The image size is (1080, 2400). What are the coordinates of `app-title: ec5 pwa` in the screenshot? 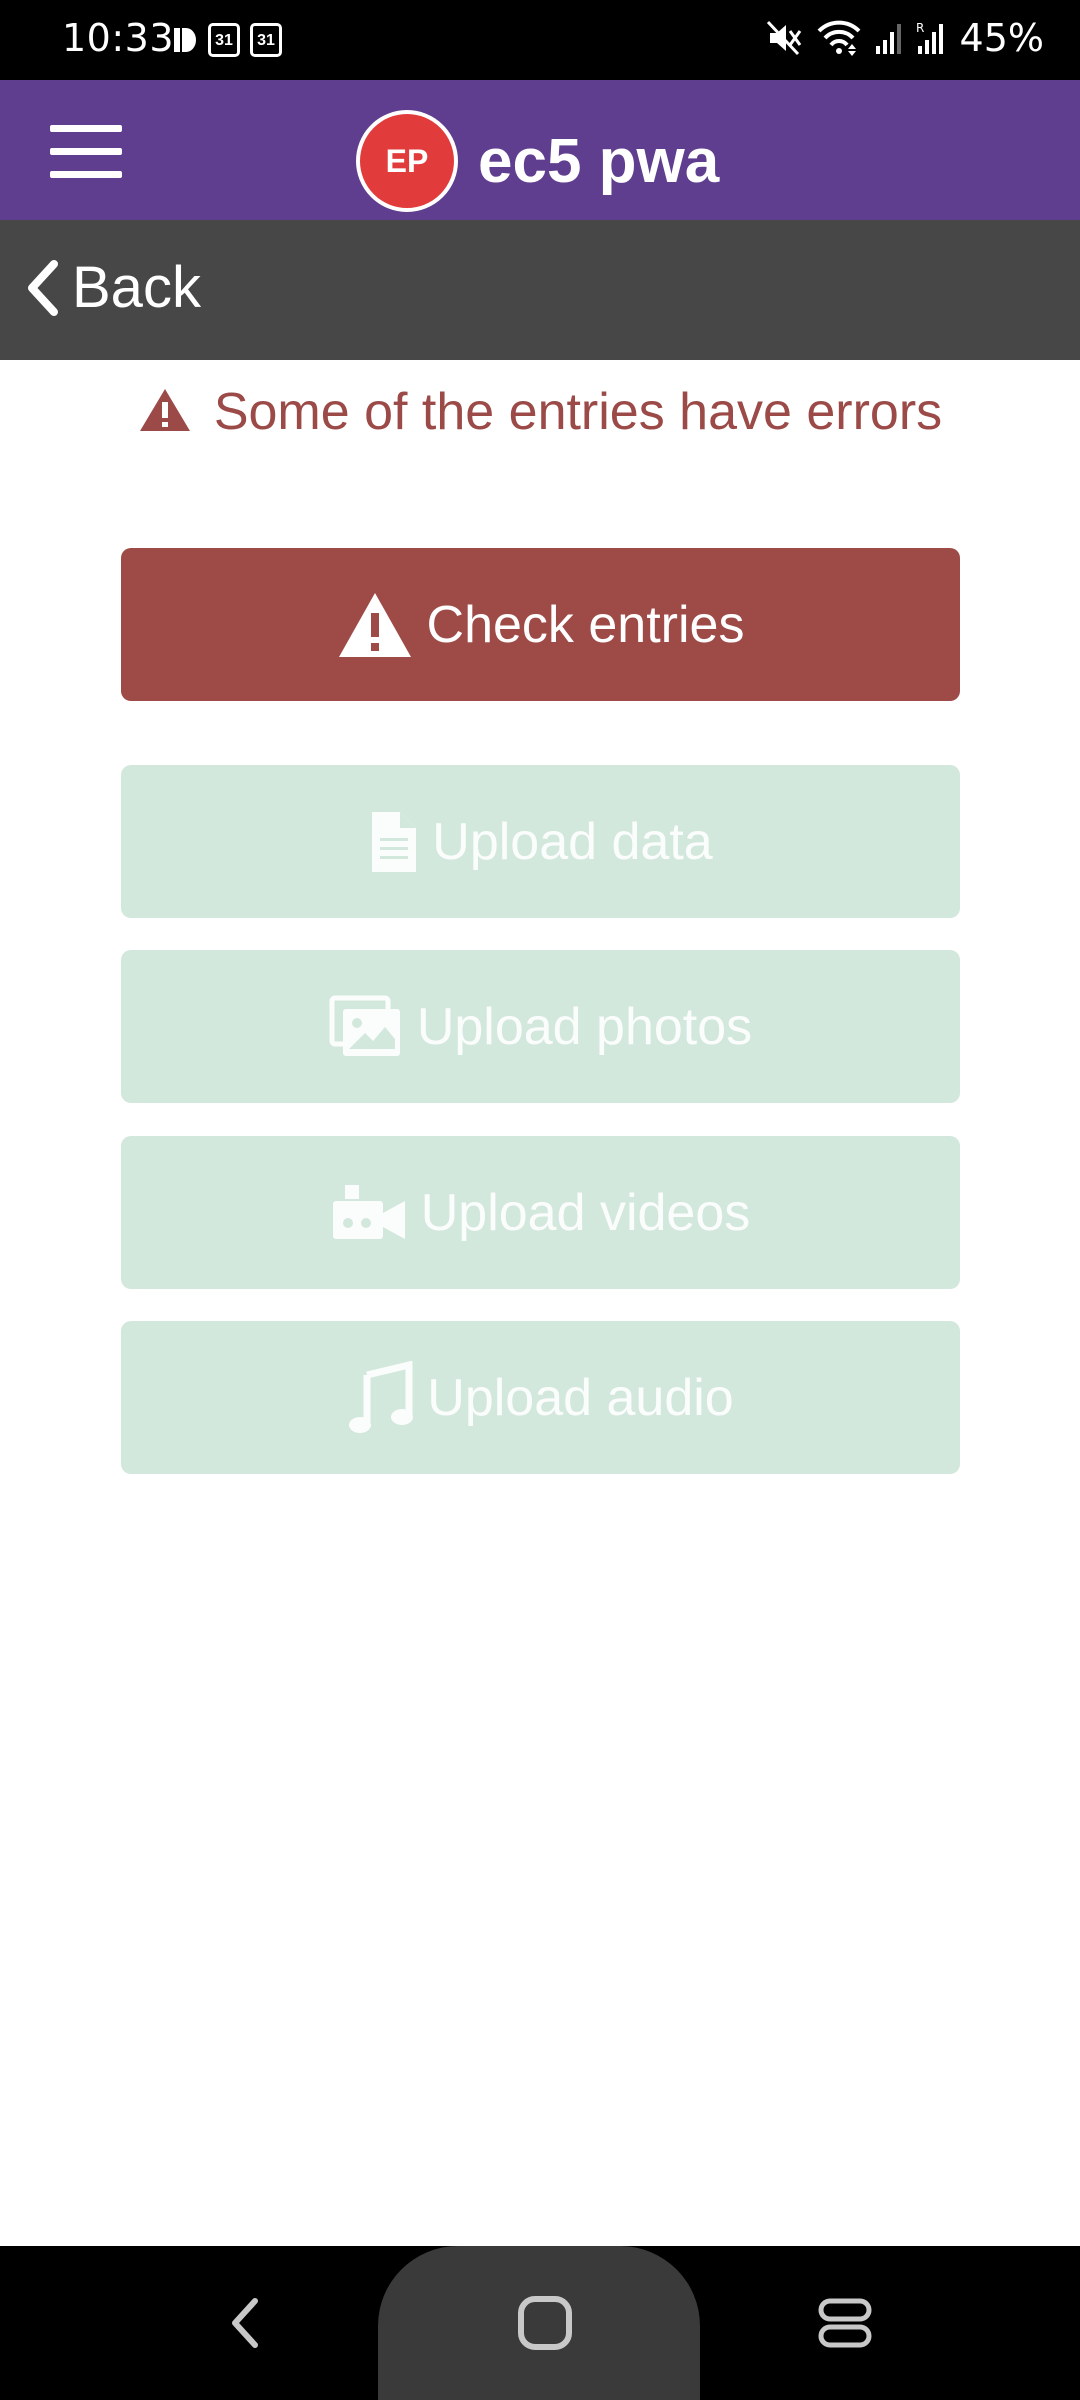 It's located at (599, 161).